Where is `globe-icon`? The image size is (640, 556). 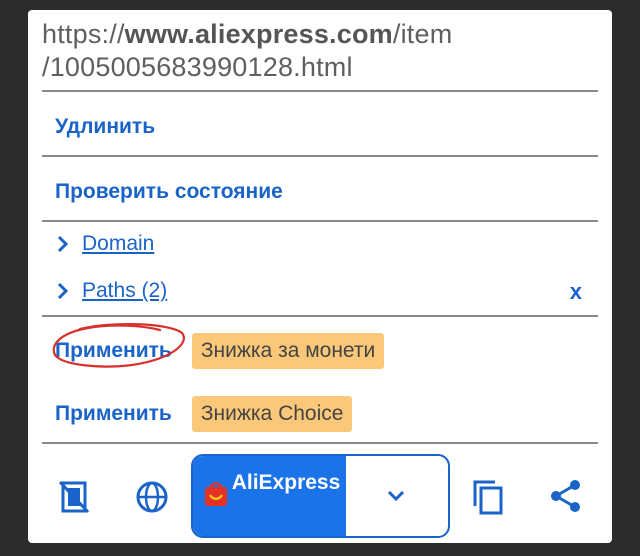 globe-icon is located at coordinates (152, 497).